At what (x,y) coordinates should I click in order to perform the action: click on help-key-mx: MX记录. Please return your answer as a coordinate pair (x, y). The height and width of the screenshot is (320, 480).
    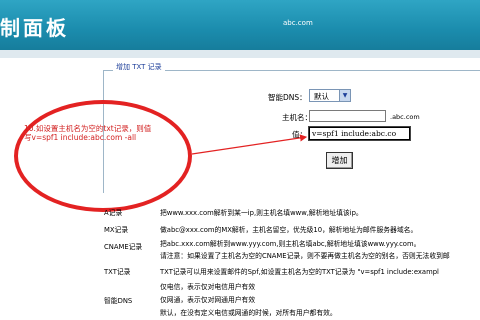
    Looking at the image, I should click on (116, 230).